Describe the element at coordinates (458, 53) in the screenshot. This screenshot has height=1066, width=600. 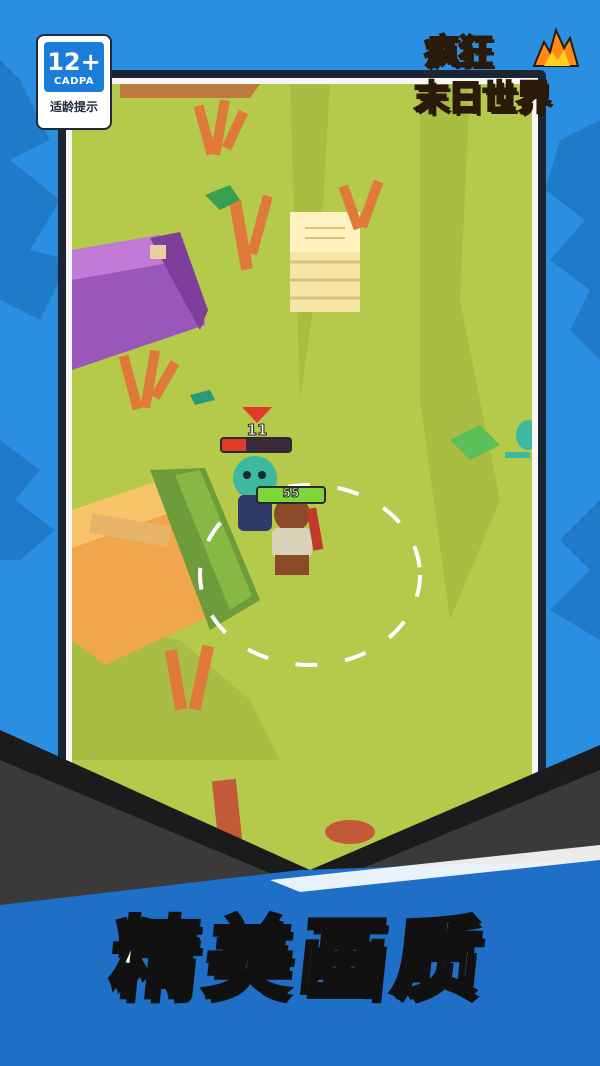
I see `logo-line-1: 疯狂` at that location.